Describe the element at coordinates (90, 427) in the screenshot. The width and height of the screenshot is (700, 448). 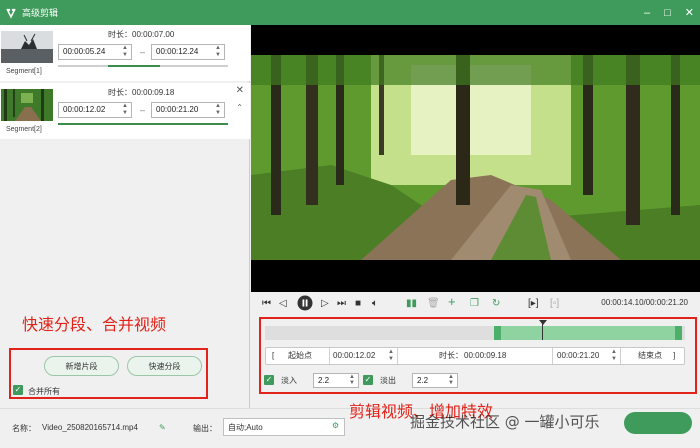
I see `file-name: Video_250820165714.mp4` at that location.